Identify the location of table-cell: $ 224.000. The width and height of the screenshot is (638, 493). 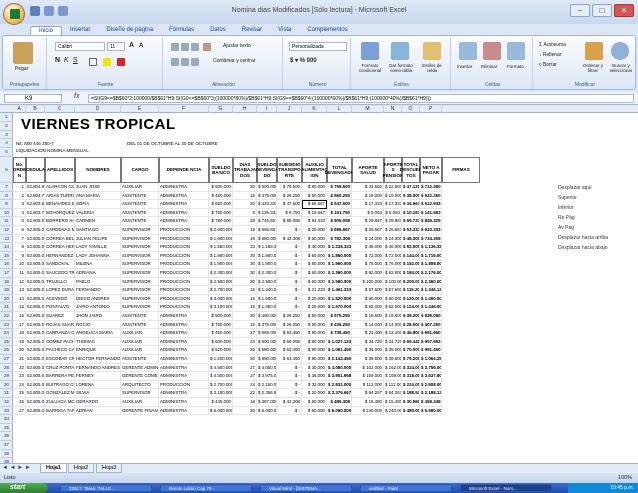
(411, 385).